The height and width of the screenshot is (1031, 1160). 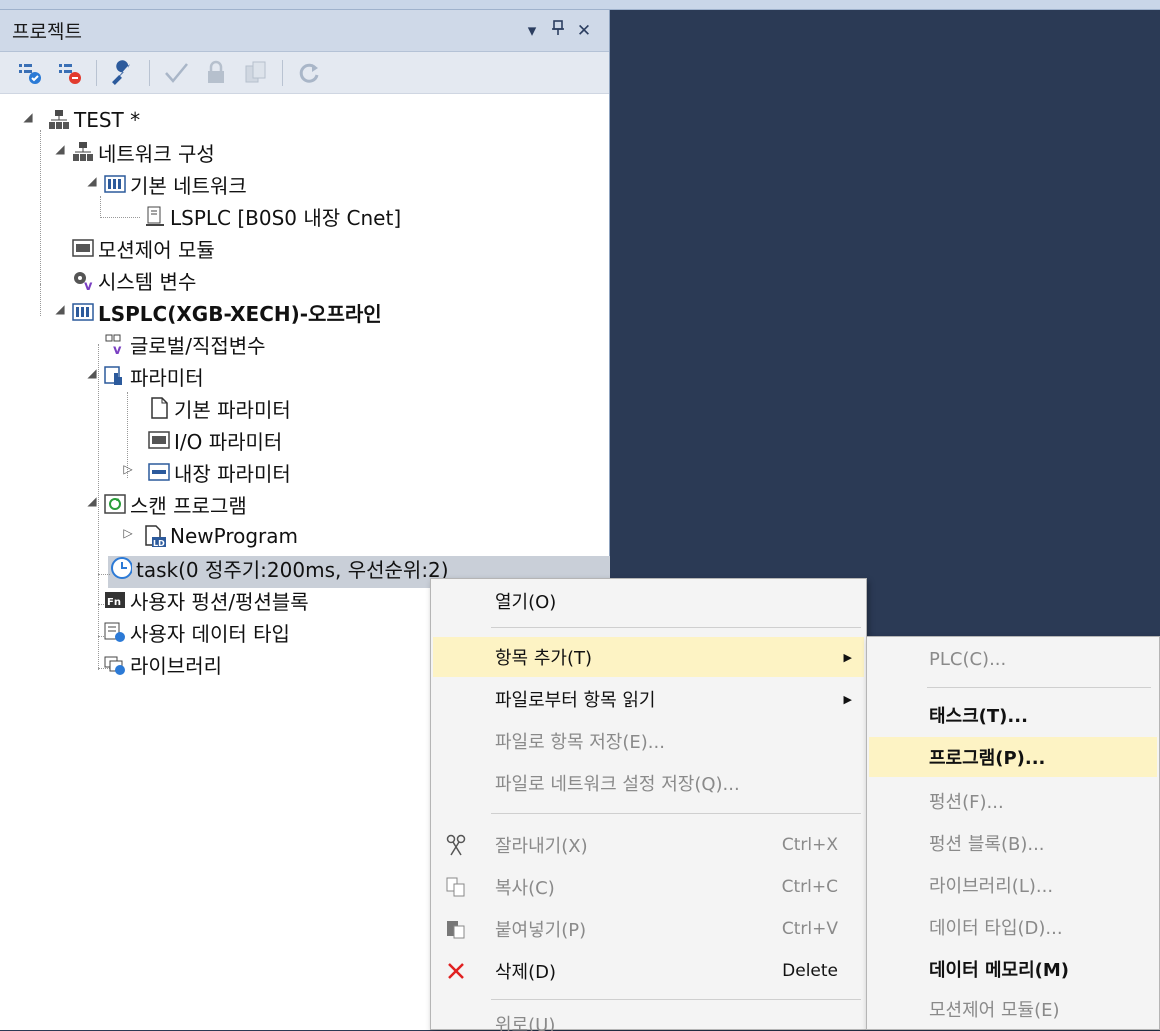 What do you see at coordinates (143, 248) in the screenshot?
I see `tree-item-motion-module: 모션제어 모듈` at bounding box center [143, 248].